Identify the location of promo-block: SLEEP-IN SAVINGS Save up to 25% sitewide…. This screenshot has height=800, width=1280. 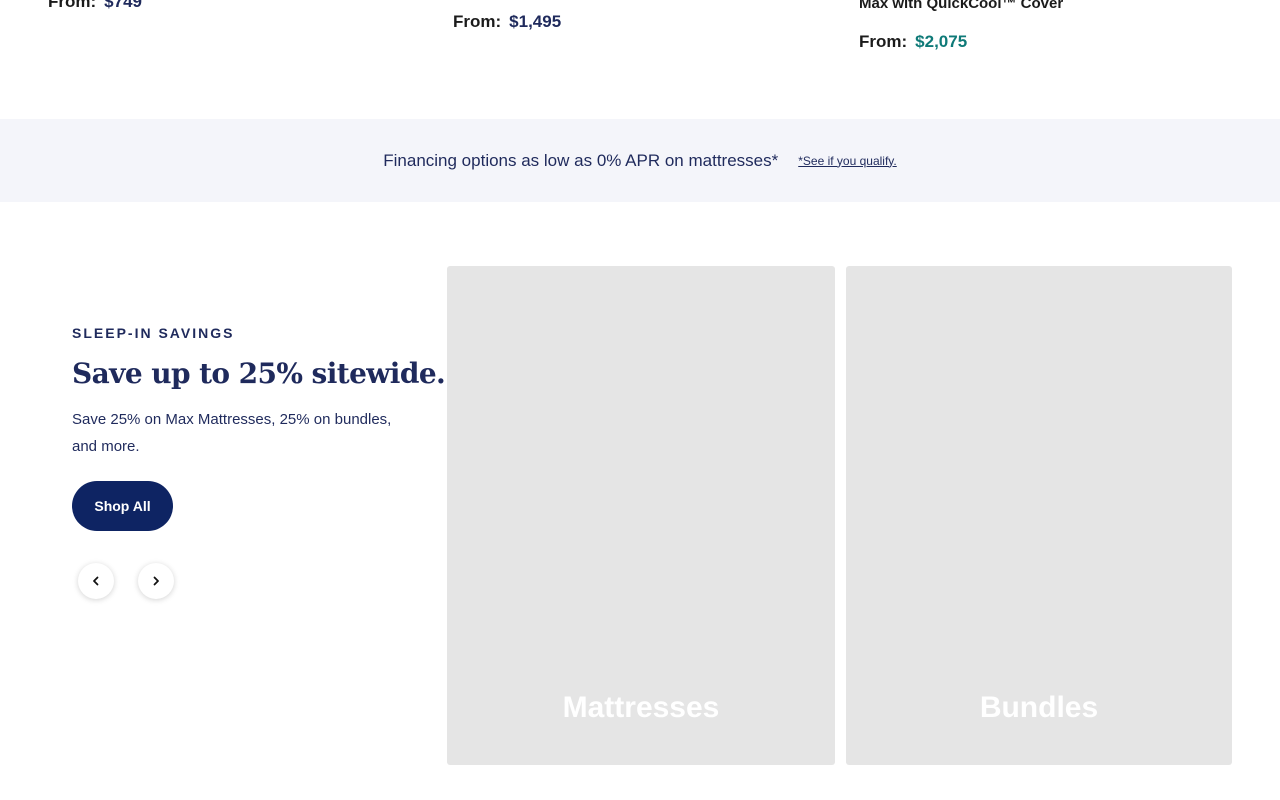
(259, 392).